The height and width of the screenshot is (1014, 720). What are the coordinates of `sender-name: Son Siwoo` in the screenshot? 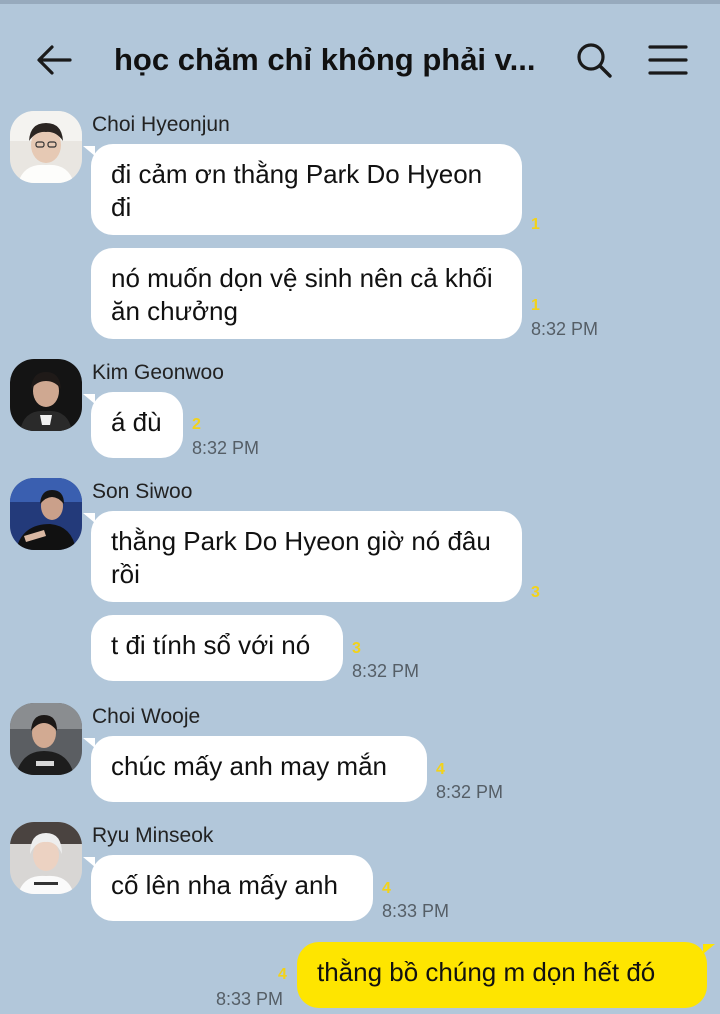 It's located at (142, 491).